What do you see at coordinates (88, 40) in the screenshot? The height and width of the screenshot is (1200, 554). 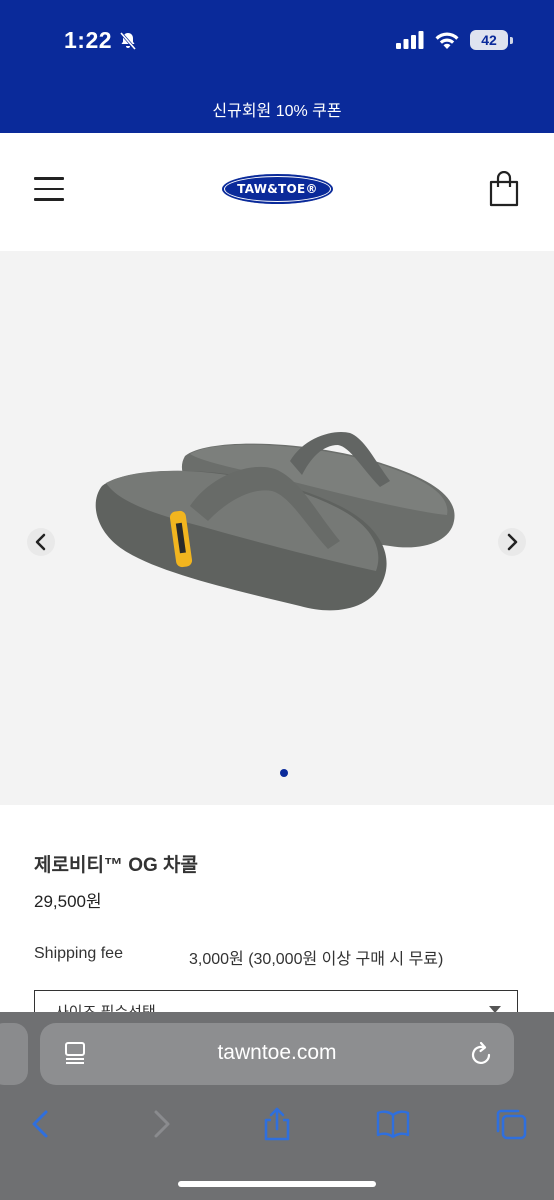 I see `time-label: 1:22` at bounding box center [88, 40].